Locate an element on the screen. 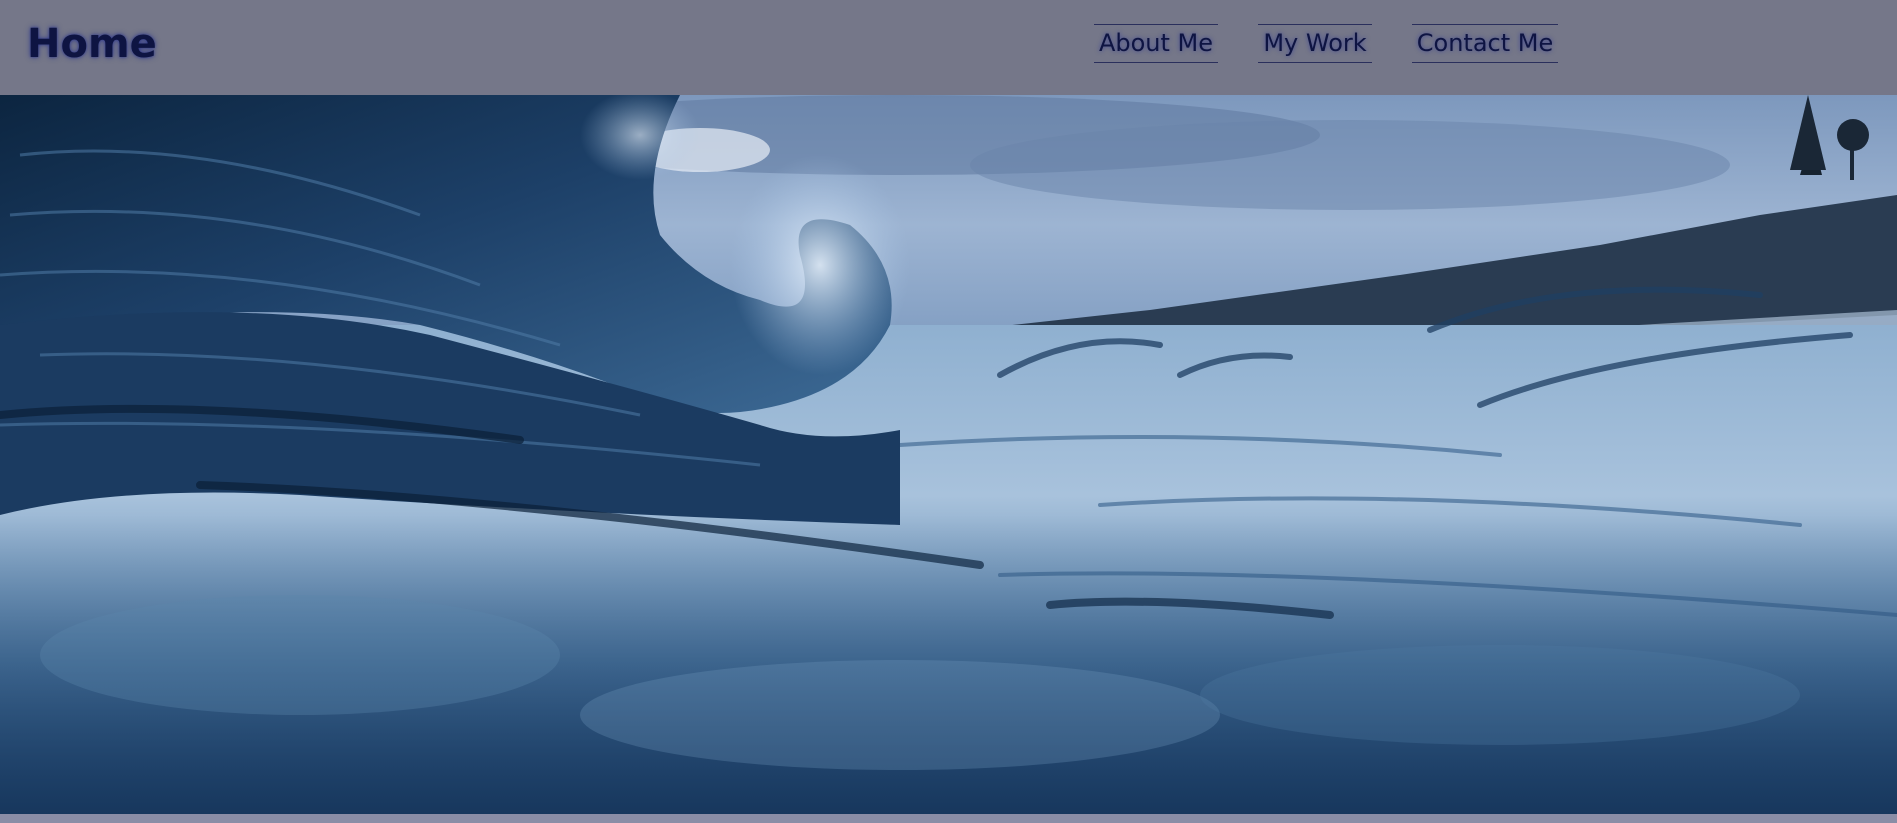 The image size is (1897, 823). nav-my-work-link: My Work is located at coordinates (1315, 43).